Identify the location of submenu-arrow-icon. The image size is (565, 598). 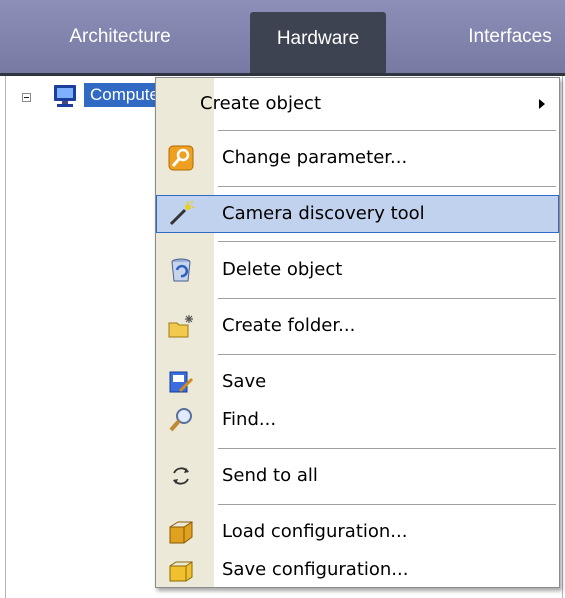
(542, 104).